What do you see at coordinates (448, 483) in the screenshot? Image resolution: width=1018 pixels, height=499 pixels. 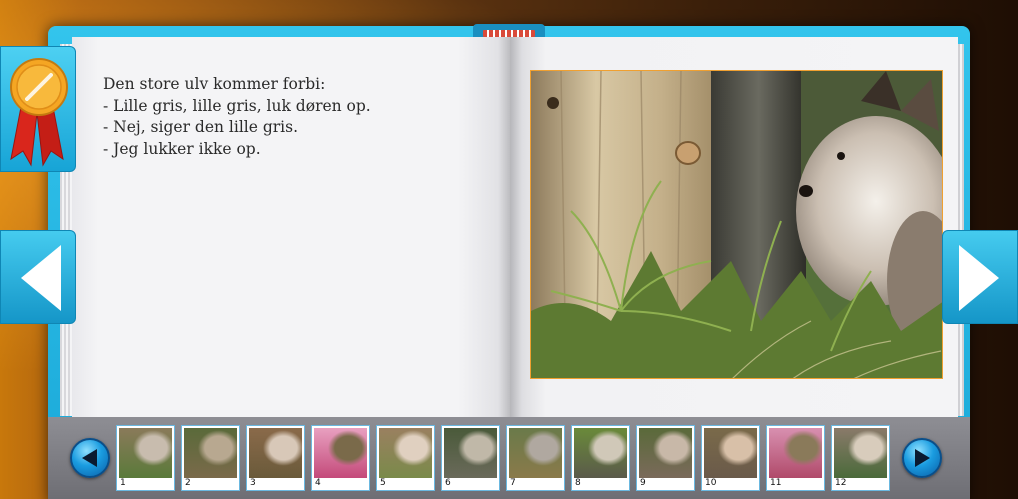 I see `thumbnail-number: 6` at bounding box center [448, 483].